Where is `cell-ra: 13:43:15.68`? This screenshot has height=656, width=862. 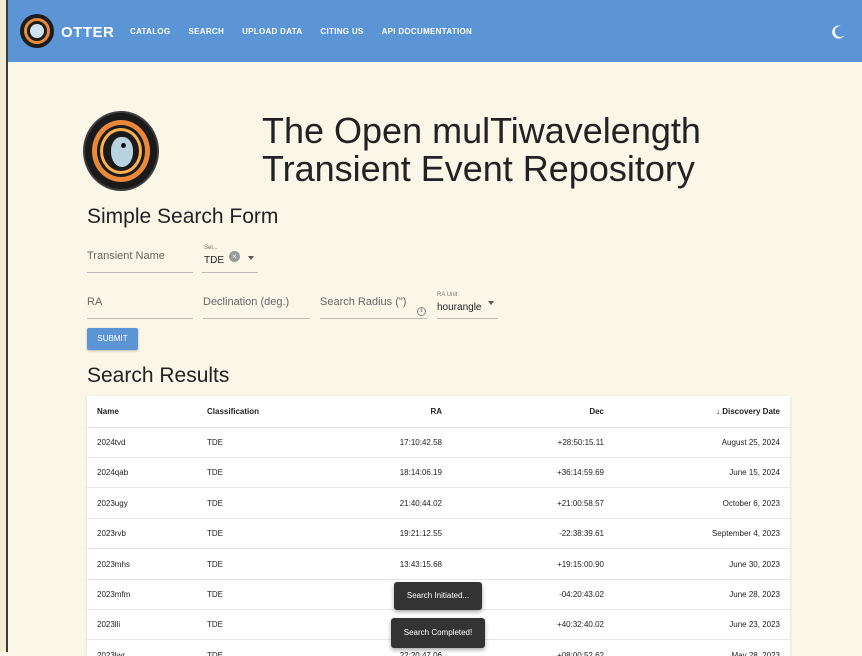 cell-ra: 13:43:15.68 is located at coordinates (420, 564).